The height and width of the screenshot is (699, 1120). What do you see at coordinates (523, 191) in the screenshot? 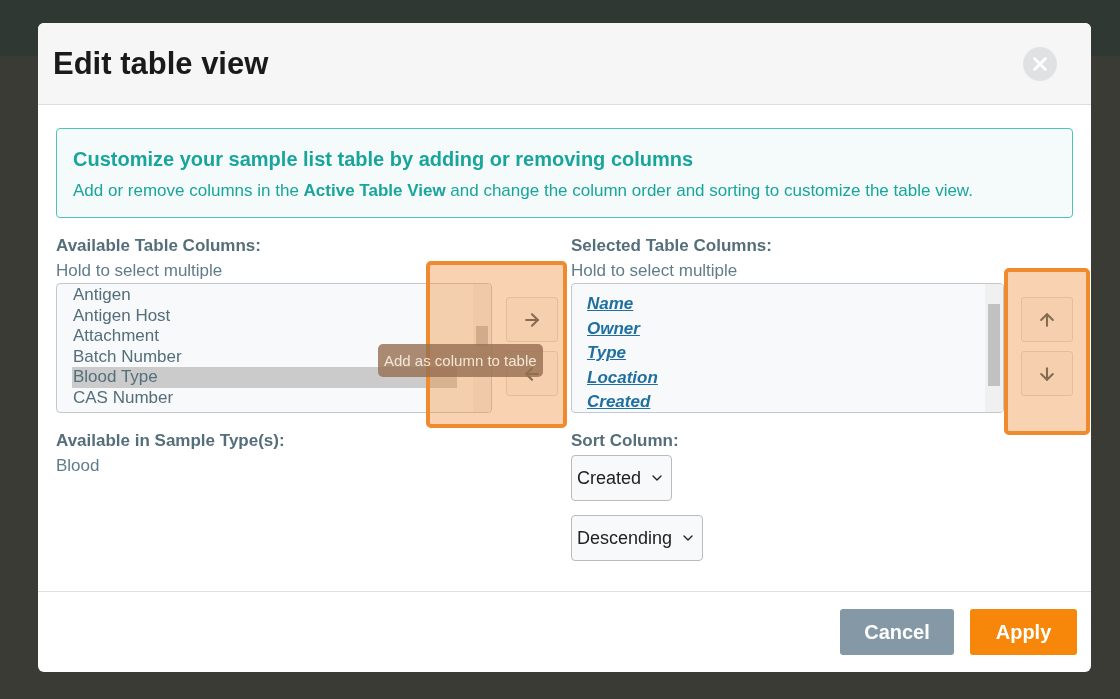
I see `info-text: Add or remove columns in the Active Table View and change the column order and sorting to customize the table view.` at bounding box center [523, 191].